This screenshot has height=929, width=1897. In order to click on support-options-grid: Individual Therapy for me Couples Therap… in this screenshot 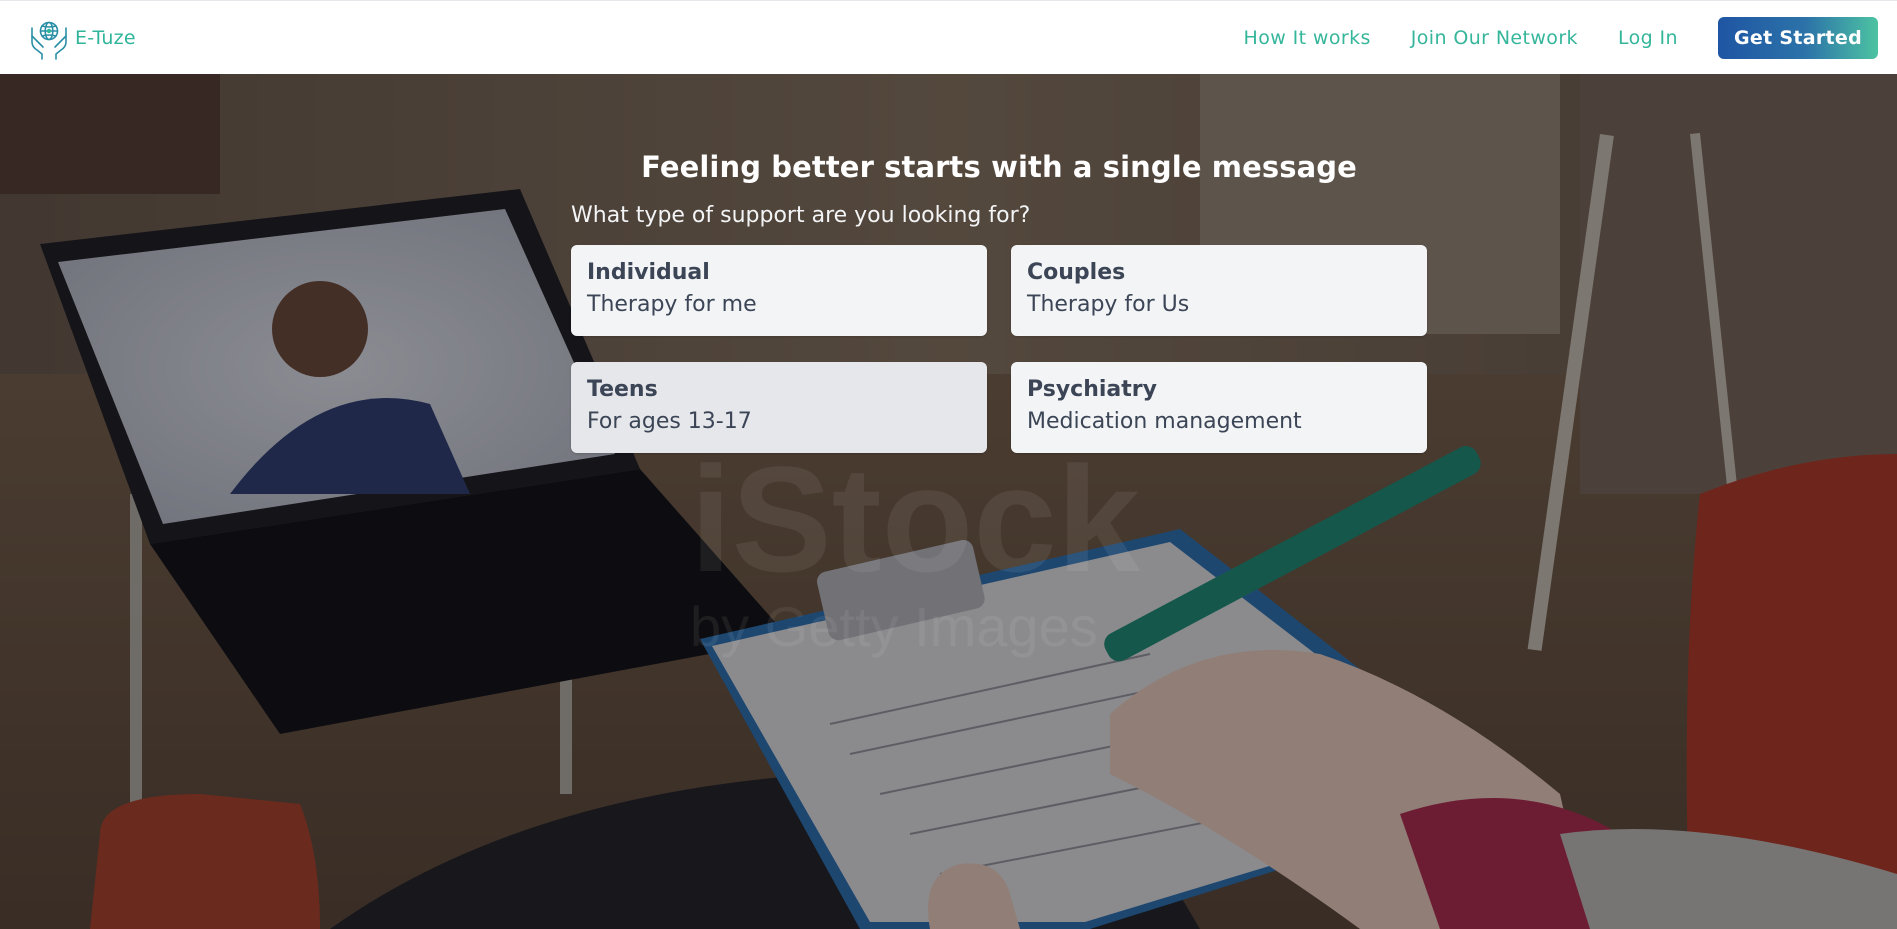, I will do `click(999, 349)`.